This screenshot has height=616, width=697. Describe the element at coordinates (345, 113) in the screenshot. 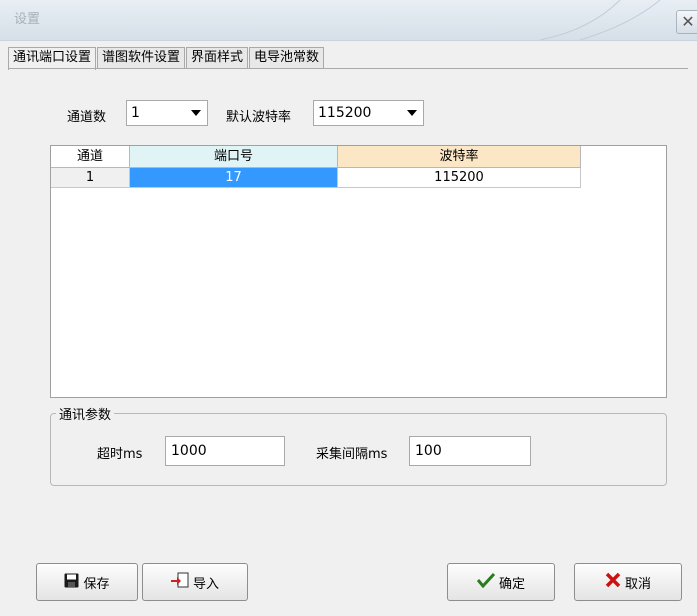

I see `default-baud-value: 115200` at that location.